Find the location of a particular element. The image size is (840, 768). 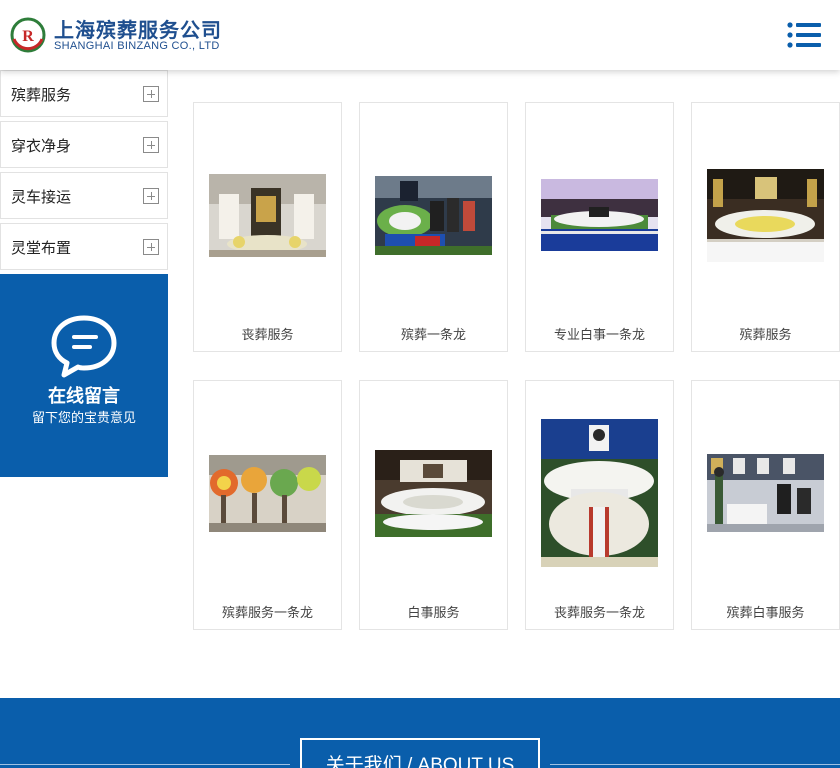

product-caption: 丧葬服务 is located at coordinates (267, 335).